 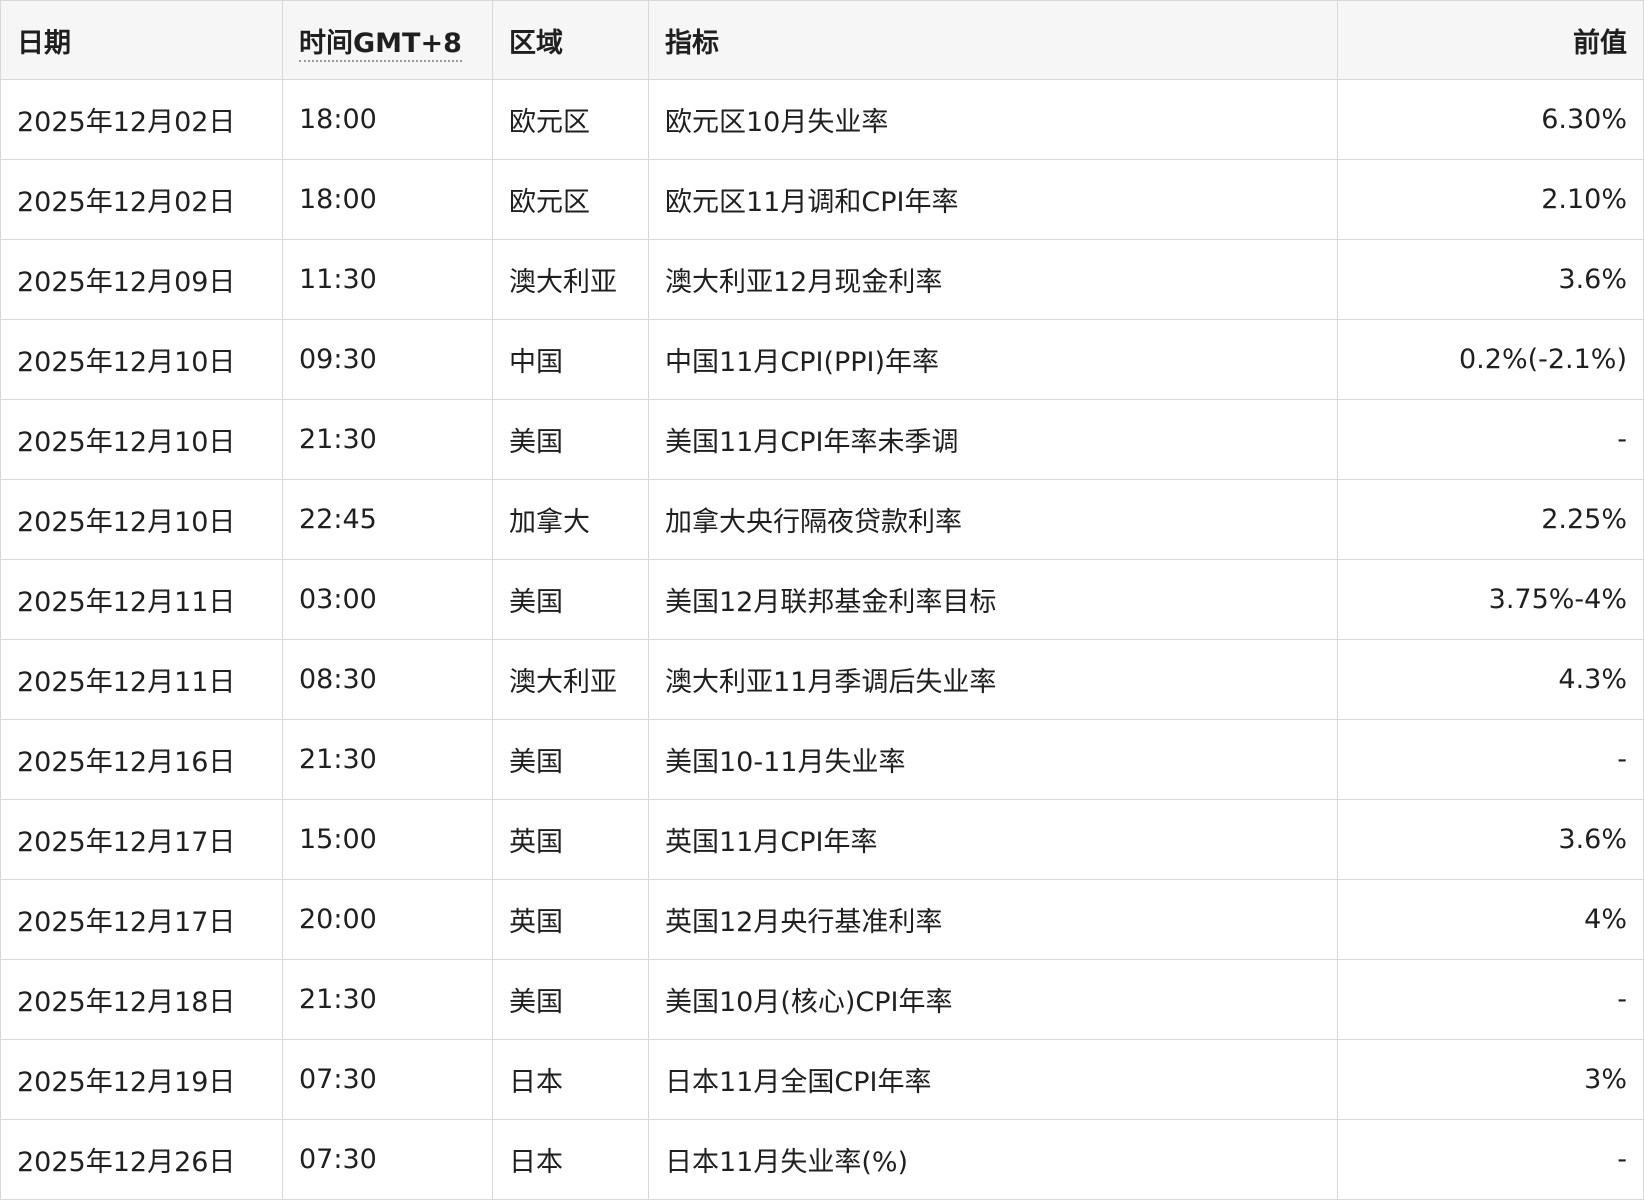 I want to click on cell-indicator: 中国11月CPI(PPI)年率, so click(x=993, y=359).